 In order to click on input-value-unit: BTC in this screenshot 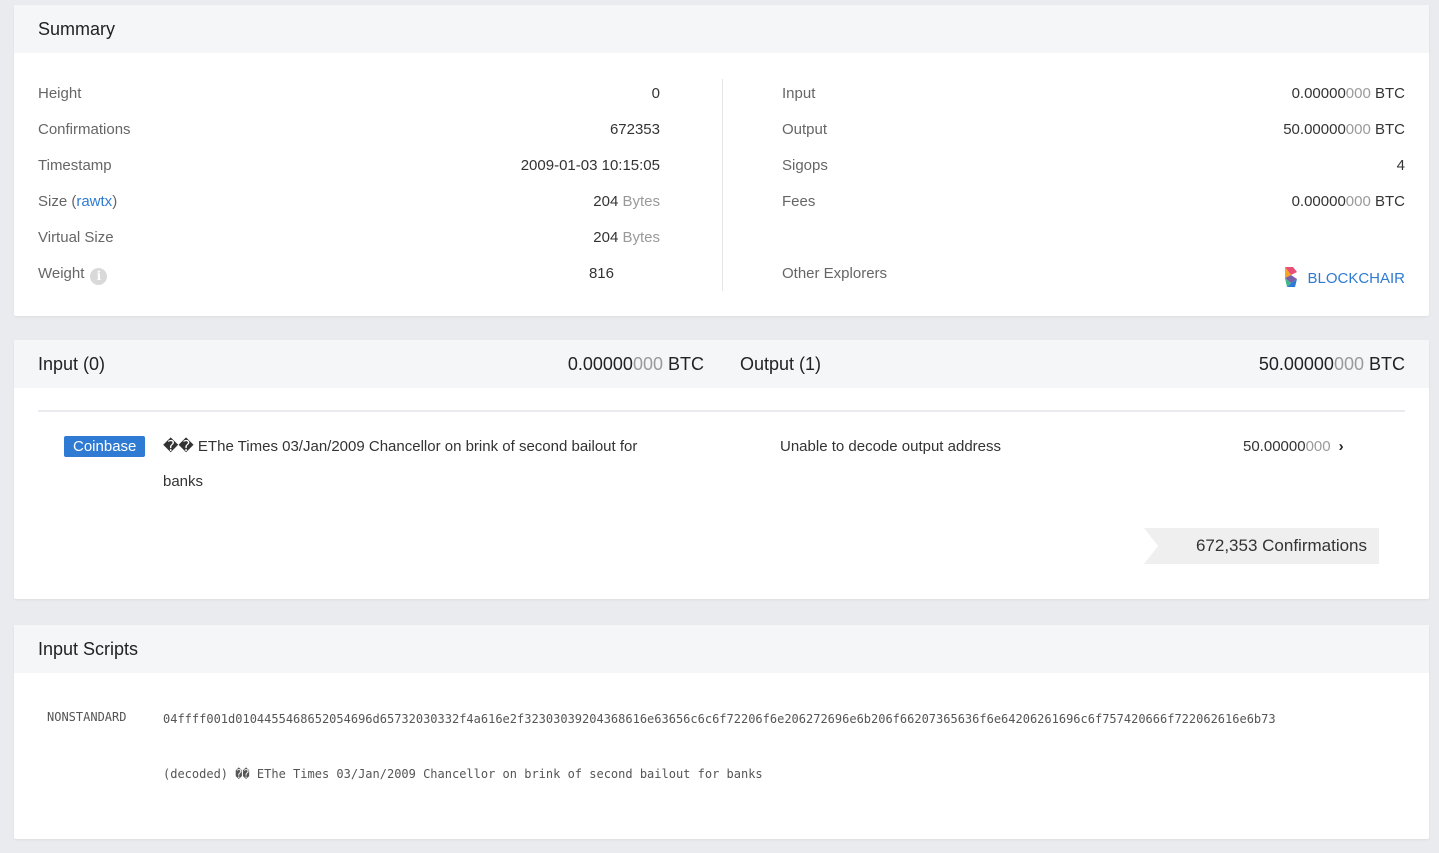, I will do `click(1390, 93)`.